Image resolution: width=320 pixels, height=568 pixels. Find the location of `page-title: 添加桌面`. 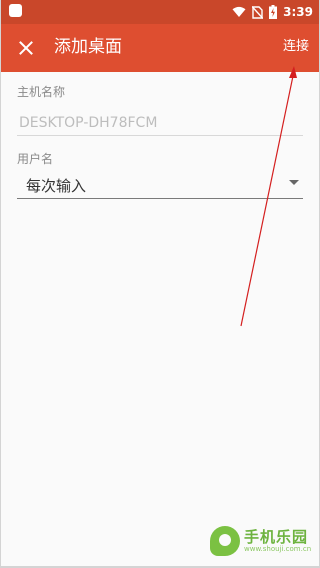

page-title: 添加桌面 is located at coordinates (88, 47).